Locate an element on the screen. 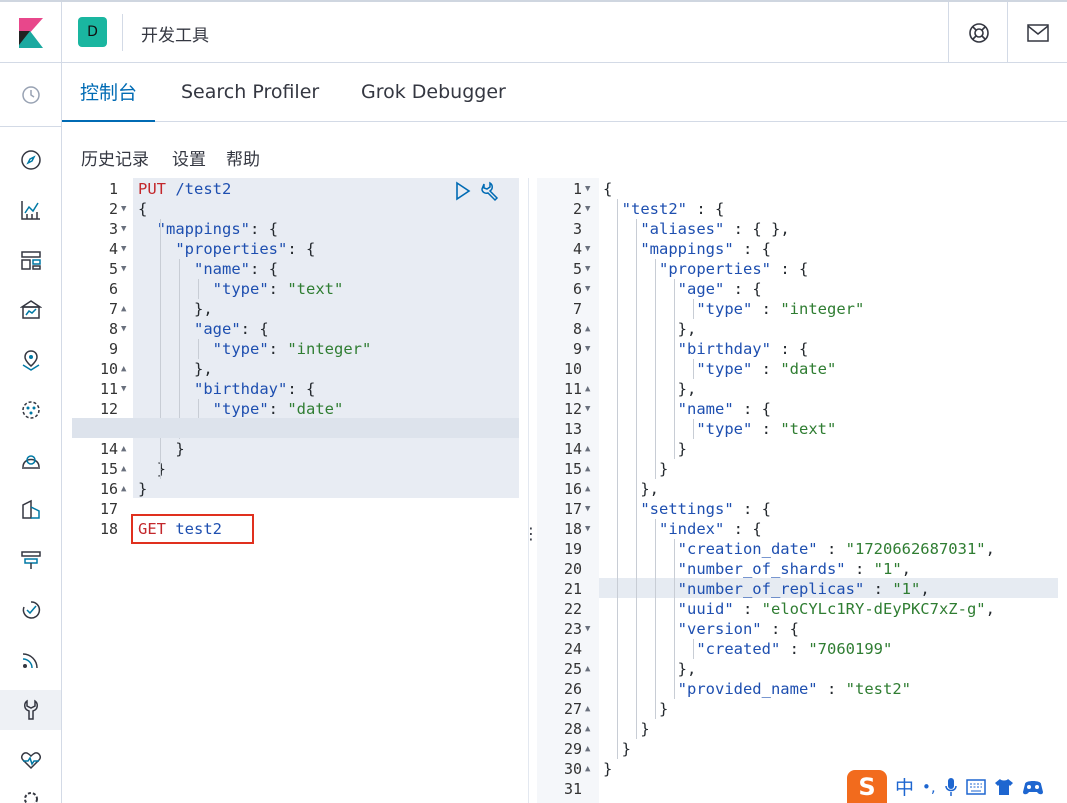 This screenshot has height=803, width=1067. nav-logs is located at coordinates (30, 510).